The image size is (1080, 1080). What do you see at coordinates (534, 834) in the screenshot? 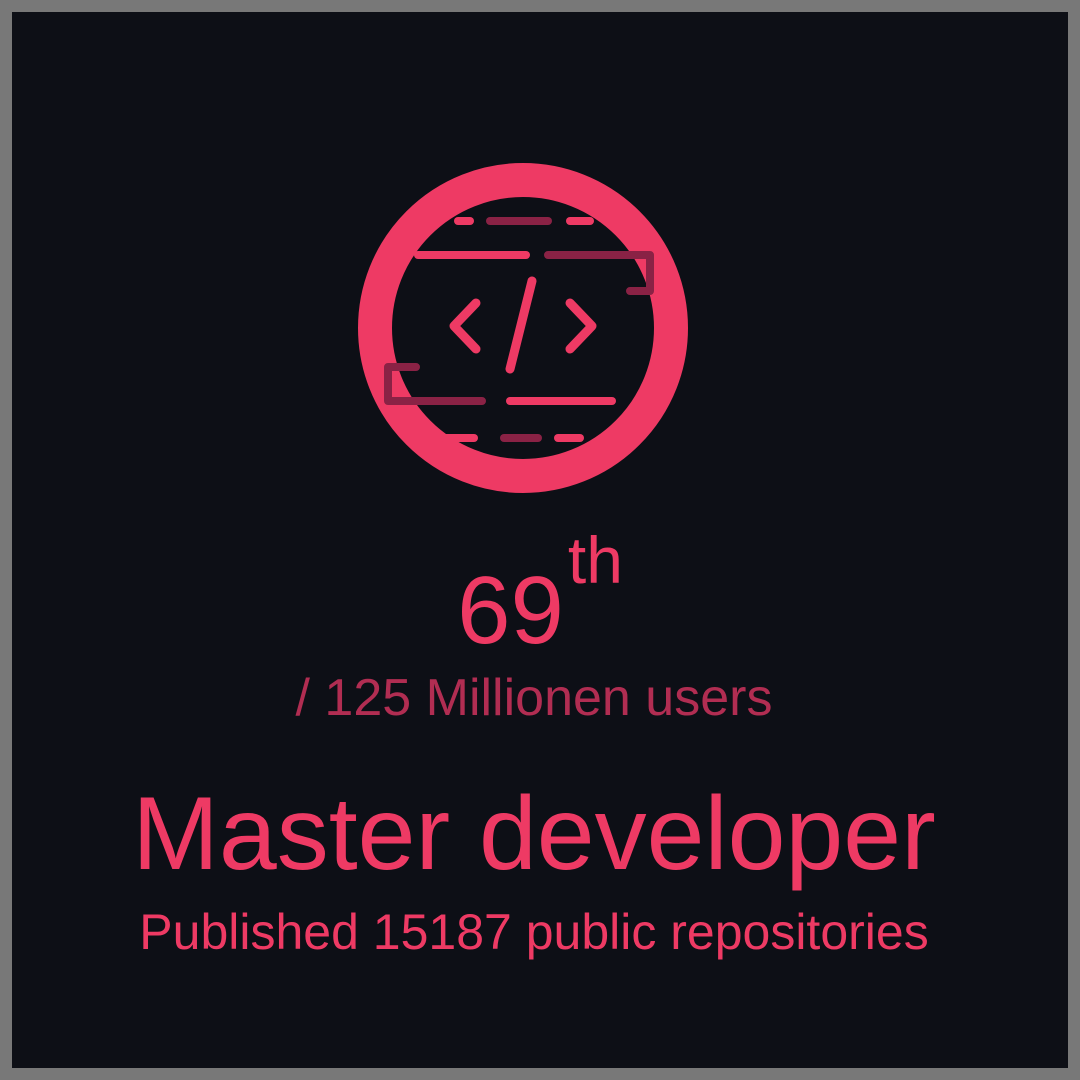
I see `achievement-title: Master developer` at bounding box center [534, 834].